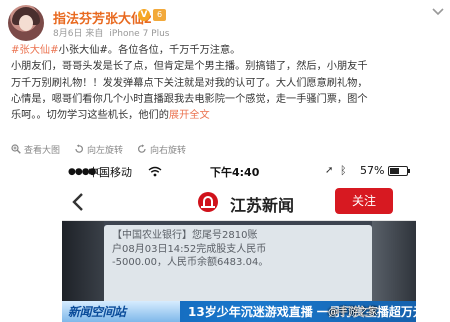 This screenshot has width=450, height=322. I want to click on news-channel-title: 江苏新闻, so click(262, 205).